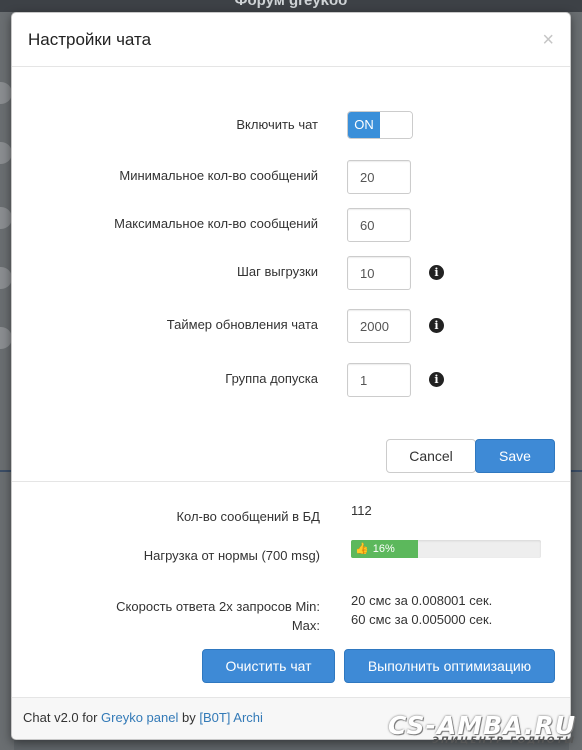  I want to click on load-progress-bar: 👍 16%, so click(446, 549).